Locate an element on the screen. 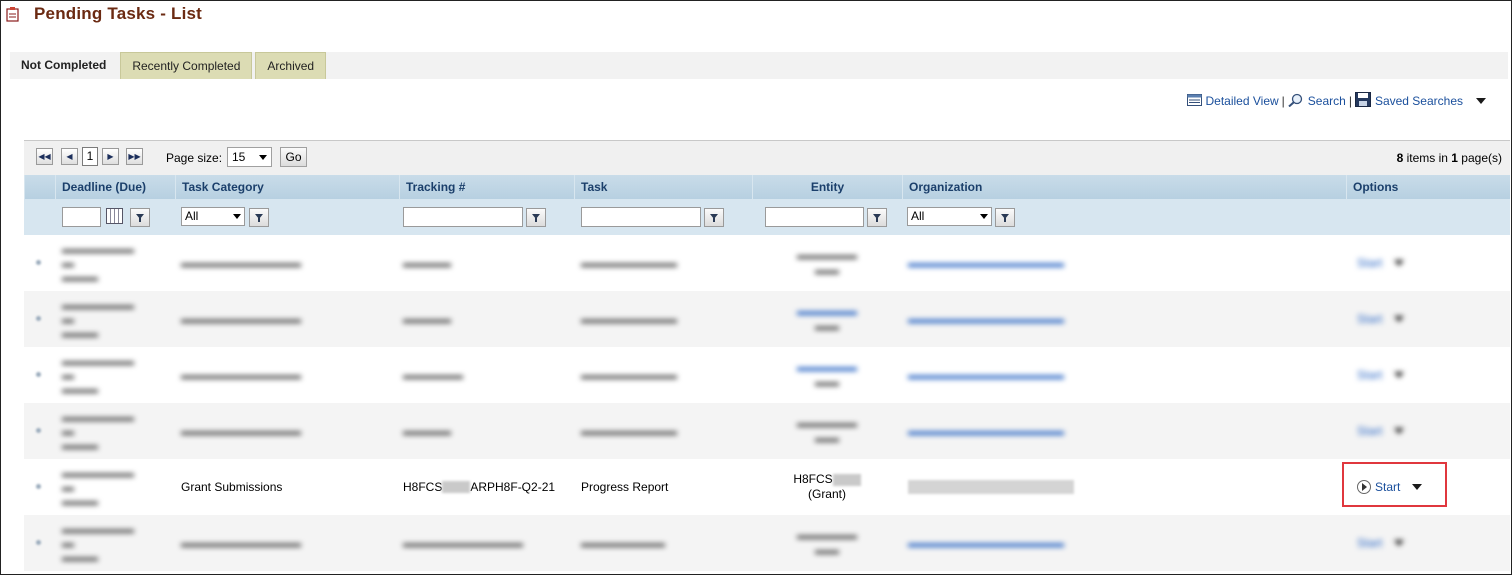  deadline-cell: ▬▬▬▬▬▬ ▬ ▬▬▬ is located at coordinates (98, 319).